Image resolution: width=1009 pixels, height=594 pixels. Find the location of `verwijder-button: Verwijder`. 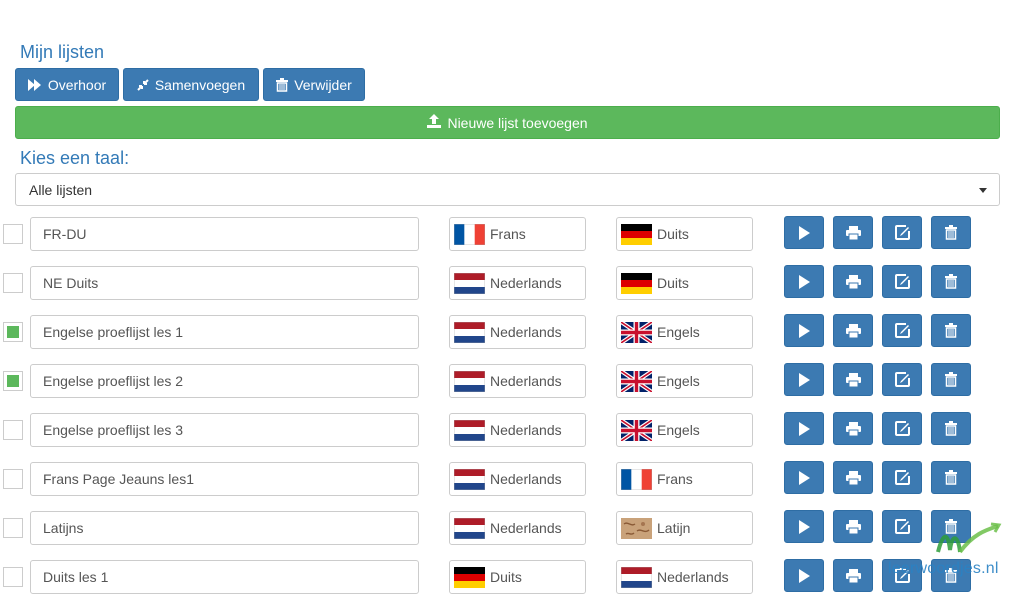

verwijder-button: Verwijder is located at coordinates (314, 84).